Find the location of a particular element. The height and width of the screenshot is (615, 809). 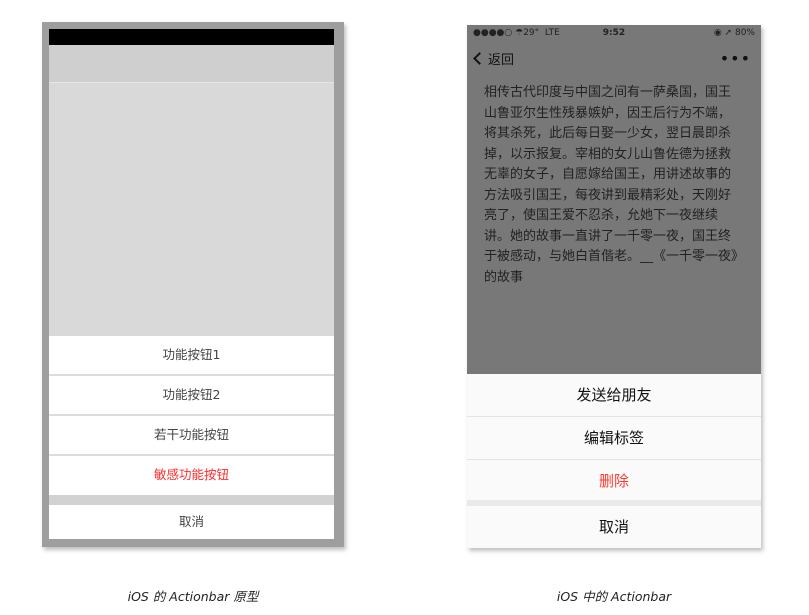

prototype-status-bar is located at coordinates (191, 37).